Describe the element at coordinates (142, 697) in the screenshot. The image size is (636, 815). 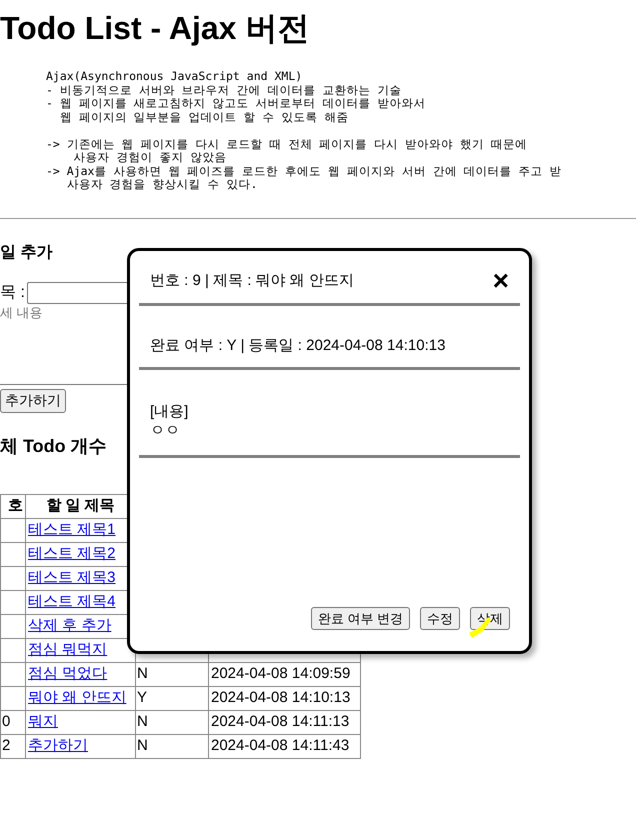
I see `done-cell: Y` at that location.